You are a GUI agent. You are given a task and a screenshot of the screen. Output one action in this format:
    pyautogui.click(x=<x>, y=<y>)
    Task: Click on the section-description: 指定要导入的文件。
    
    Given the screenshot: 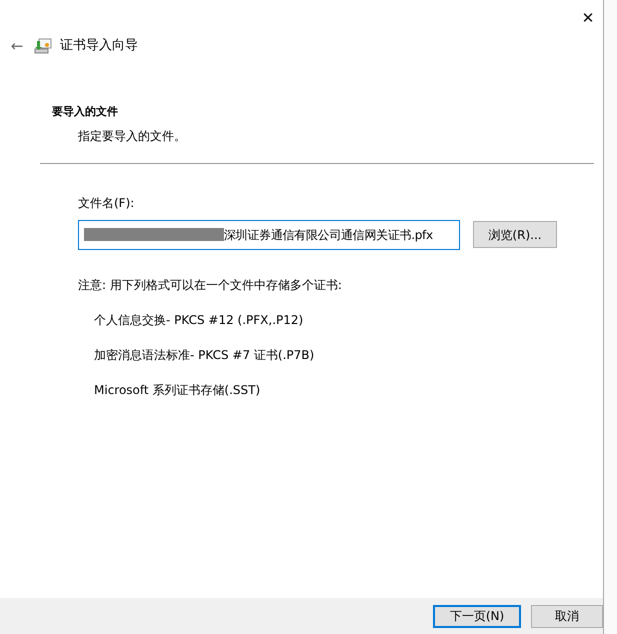 What is the action you would take?
    pyautogui.click(x=132, y=136)
    